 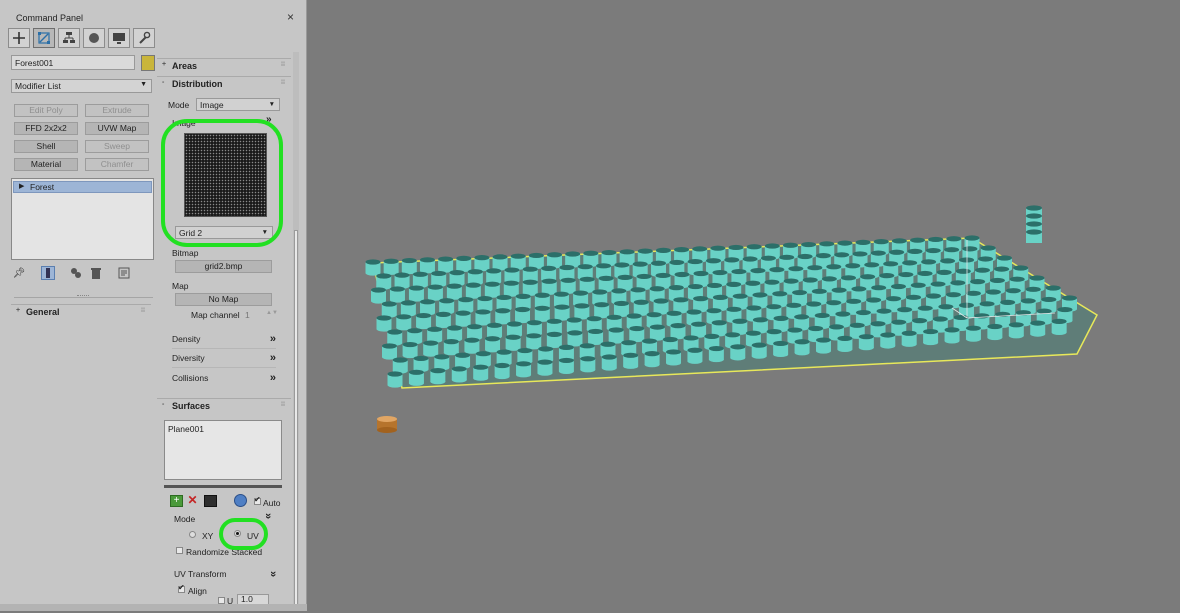 I want to click on object-name-field: Forest001, so click(x=73, y=62).